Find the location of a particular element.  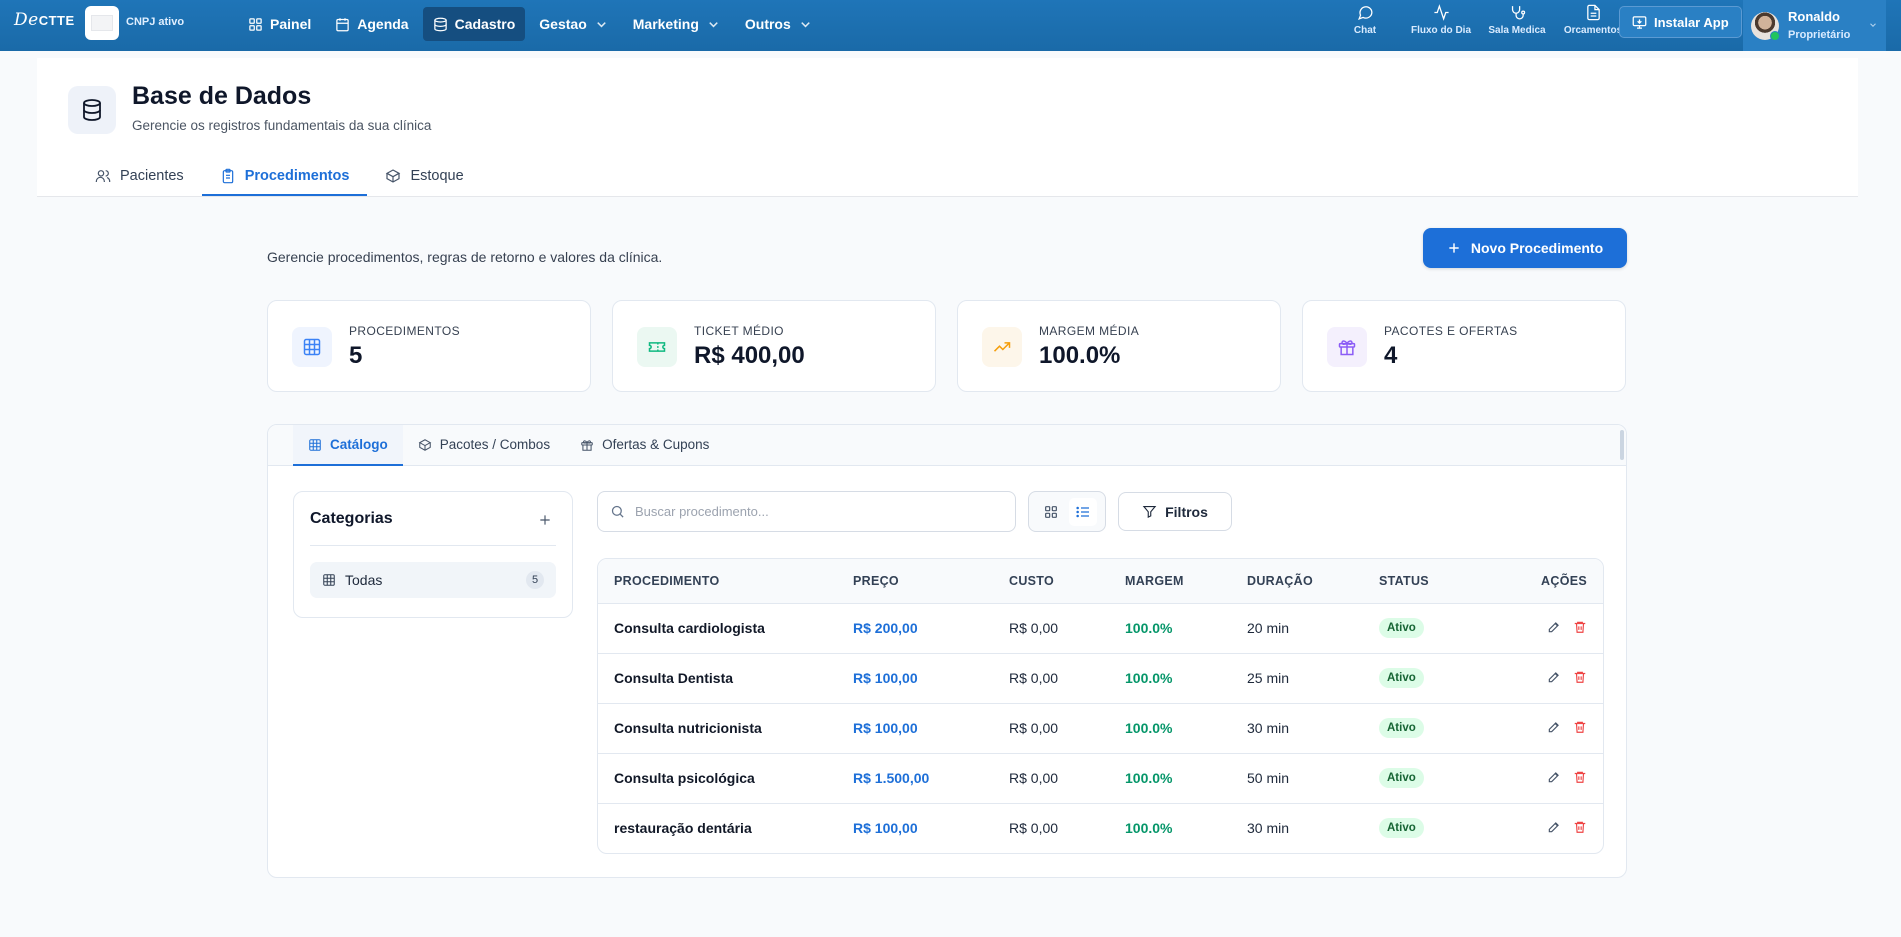

grid-view-button is located at coordinates (1051, 512).